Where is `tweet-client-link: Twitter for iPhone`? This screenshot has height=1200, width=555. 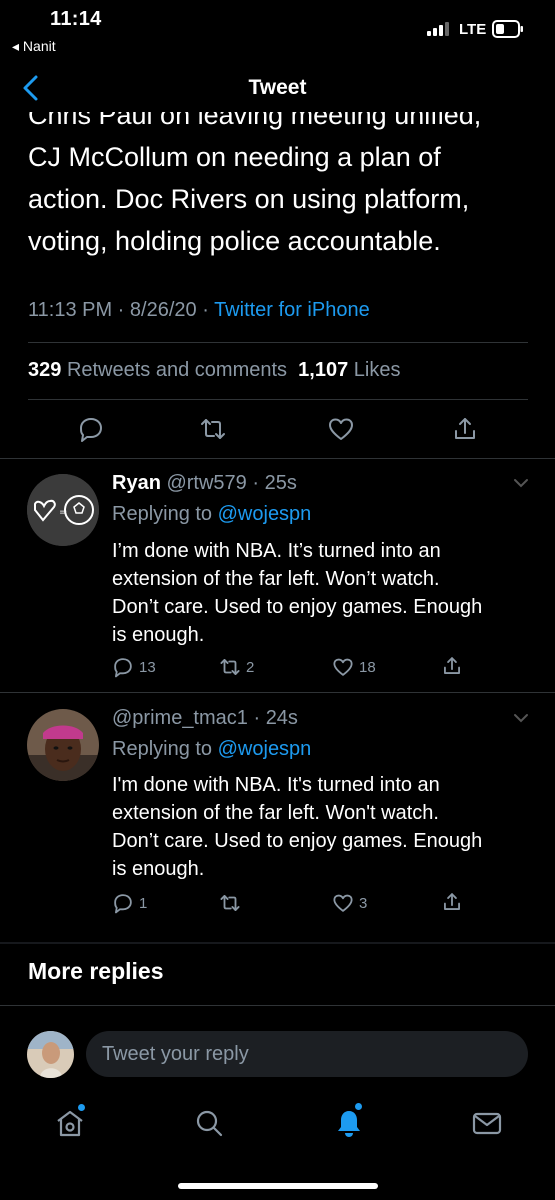 tweet-client-link: Twitter for iPhone is located at coordinates (292, 310).